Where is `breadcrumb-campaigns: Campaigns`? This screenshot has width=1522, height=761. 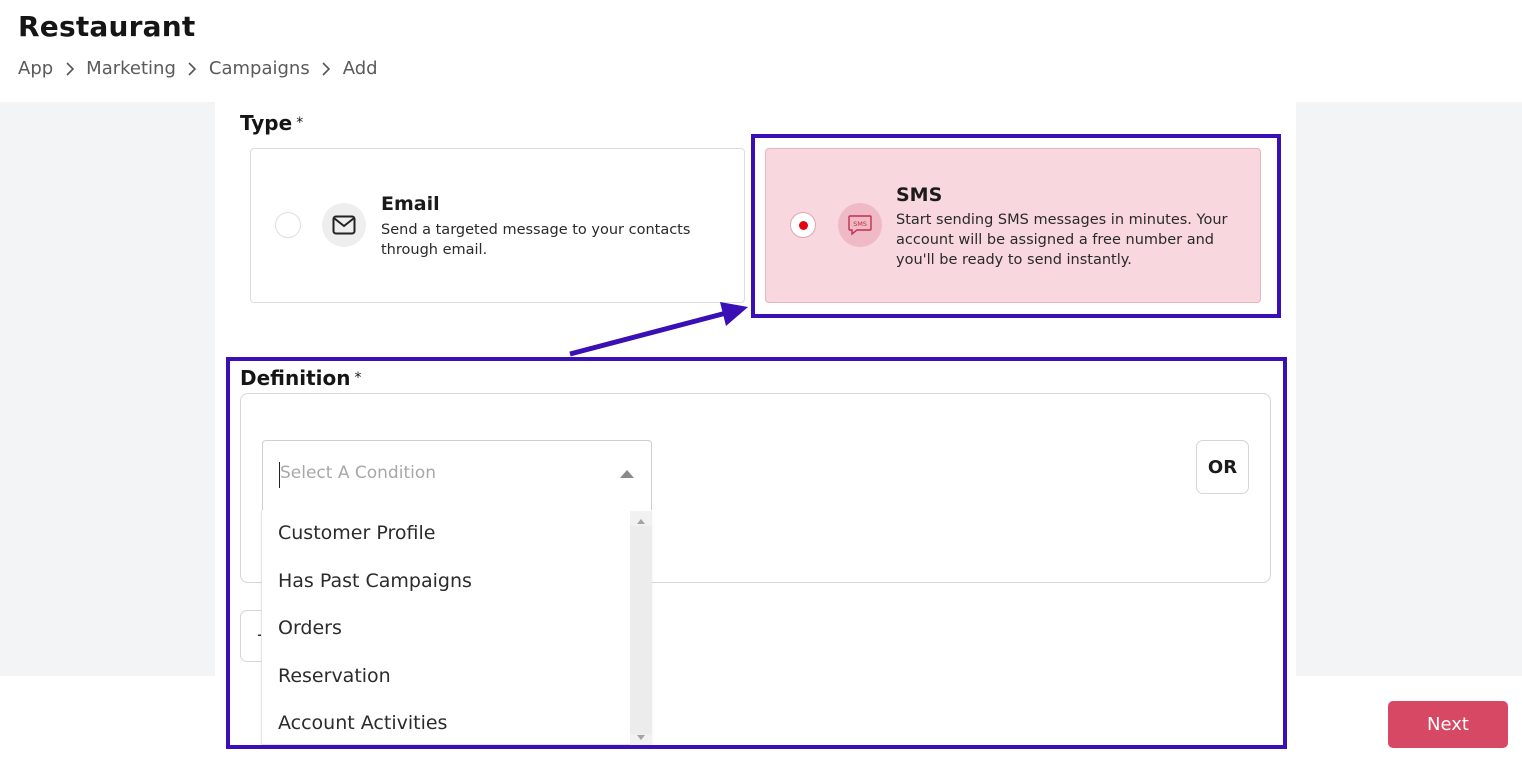
breadcrumb-campaigns: Campaigns is located at coordinates (259, 68).